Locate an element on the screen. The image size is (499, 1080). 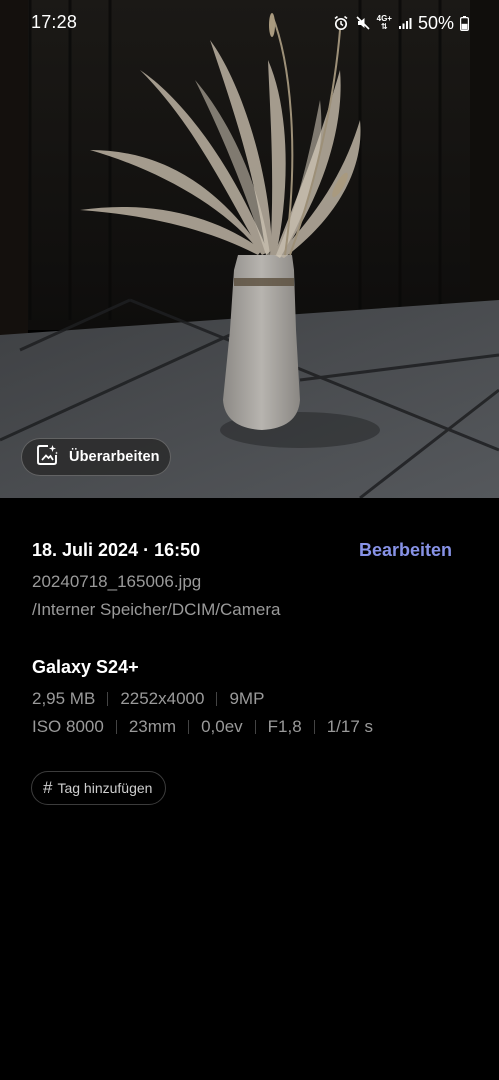
date-time: 18. Juli 2024 · 16:50 is located at coordinates (116, 550).